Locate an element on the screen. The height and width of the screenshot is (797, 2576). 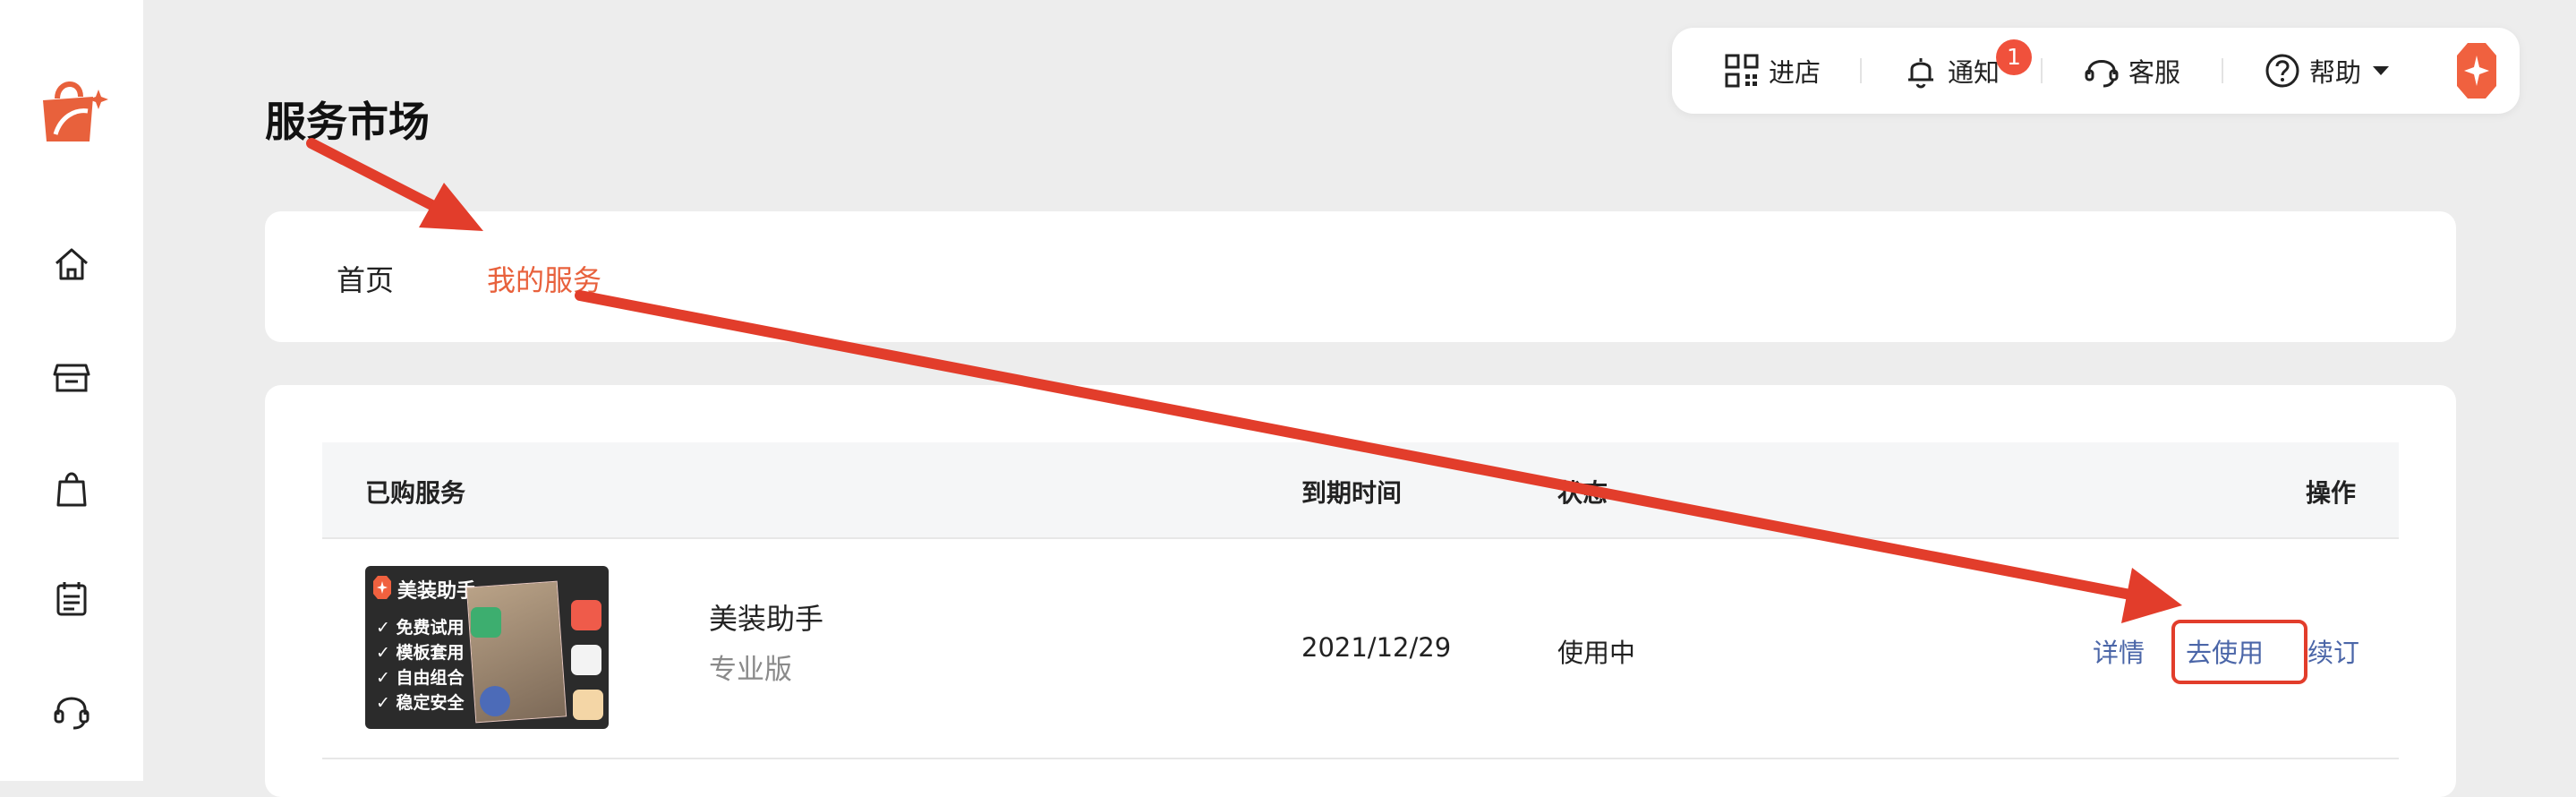
enter-shop-button: 进店 is located at coordinates (1771, 70).